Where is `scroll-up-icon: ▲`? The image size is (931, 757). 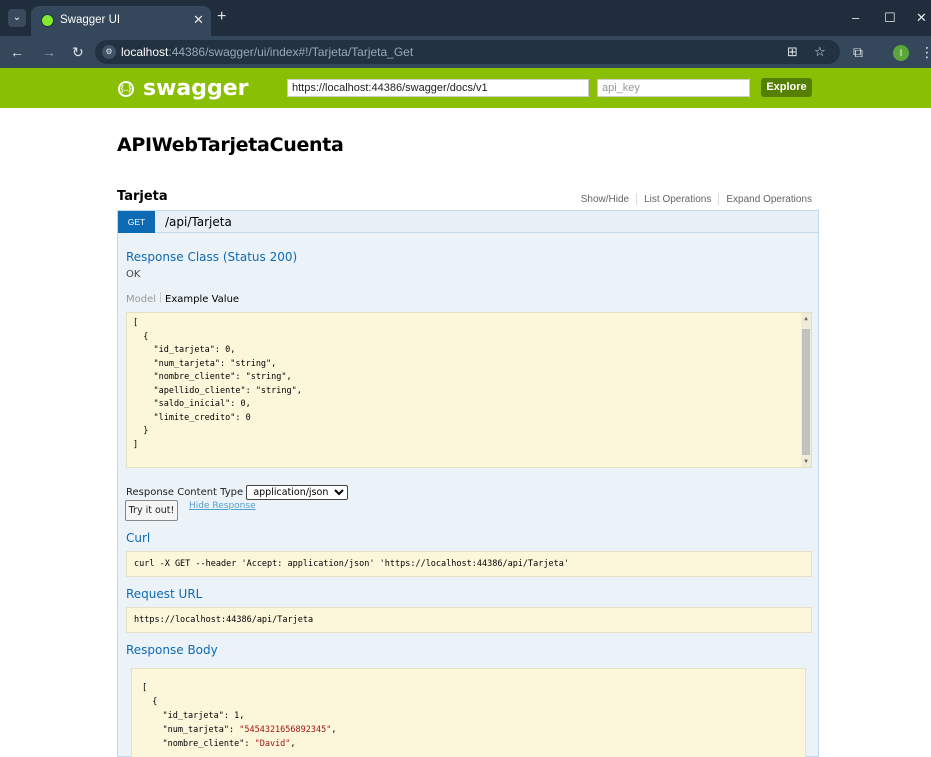 scroll-up-icon: ▲ is located at coordinates (806, 318).